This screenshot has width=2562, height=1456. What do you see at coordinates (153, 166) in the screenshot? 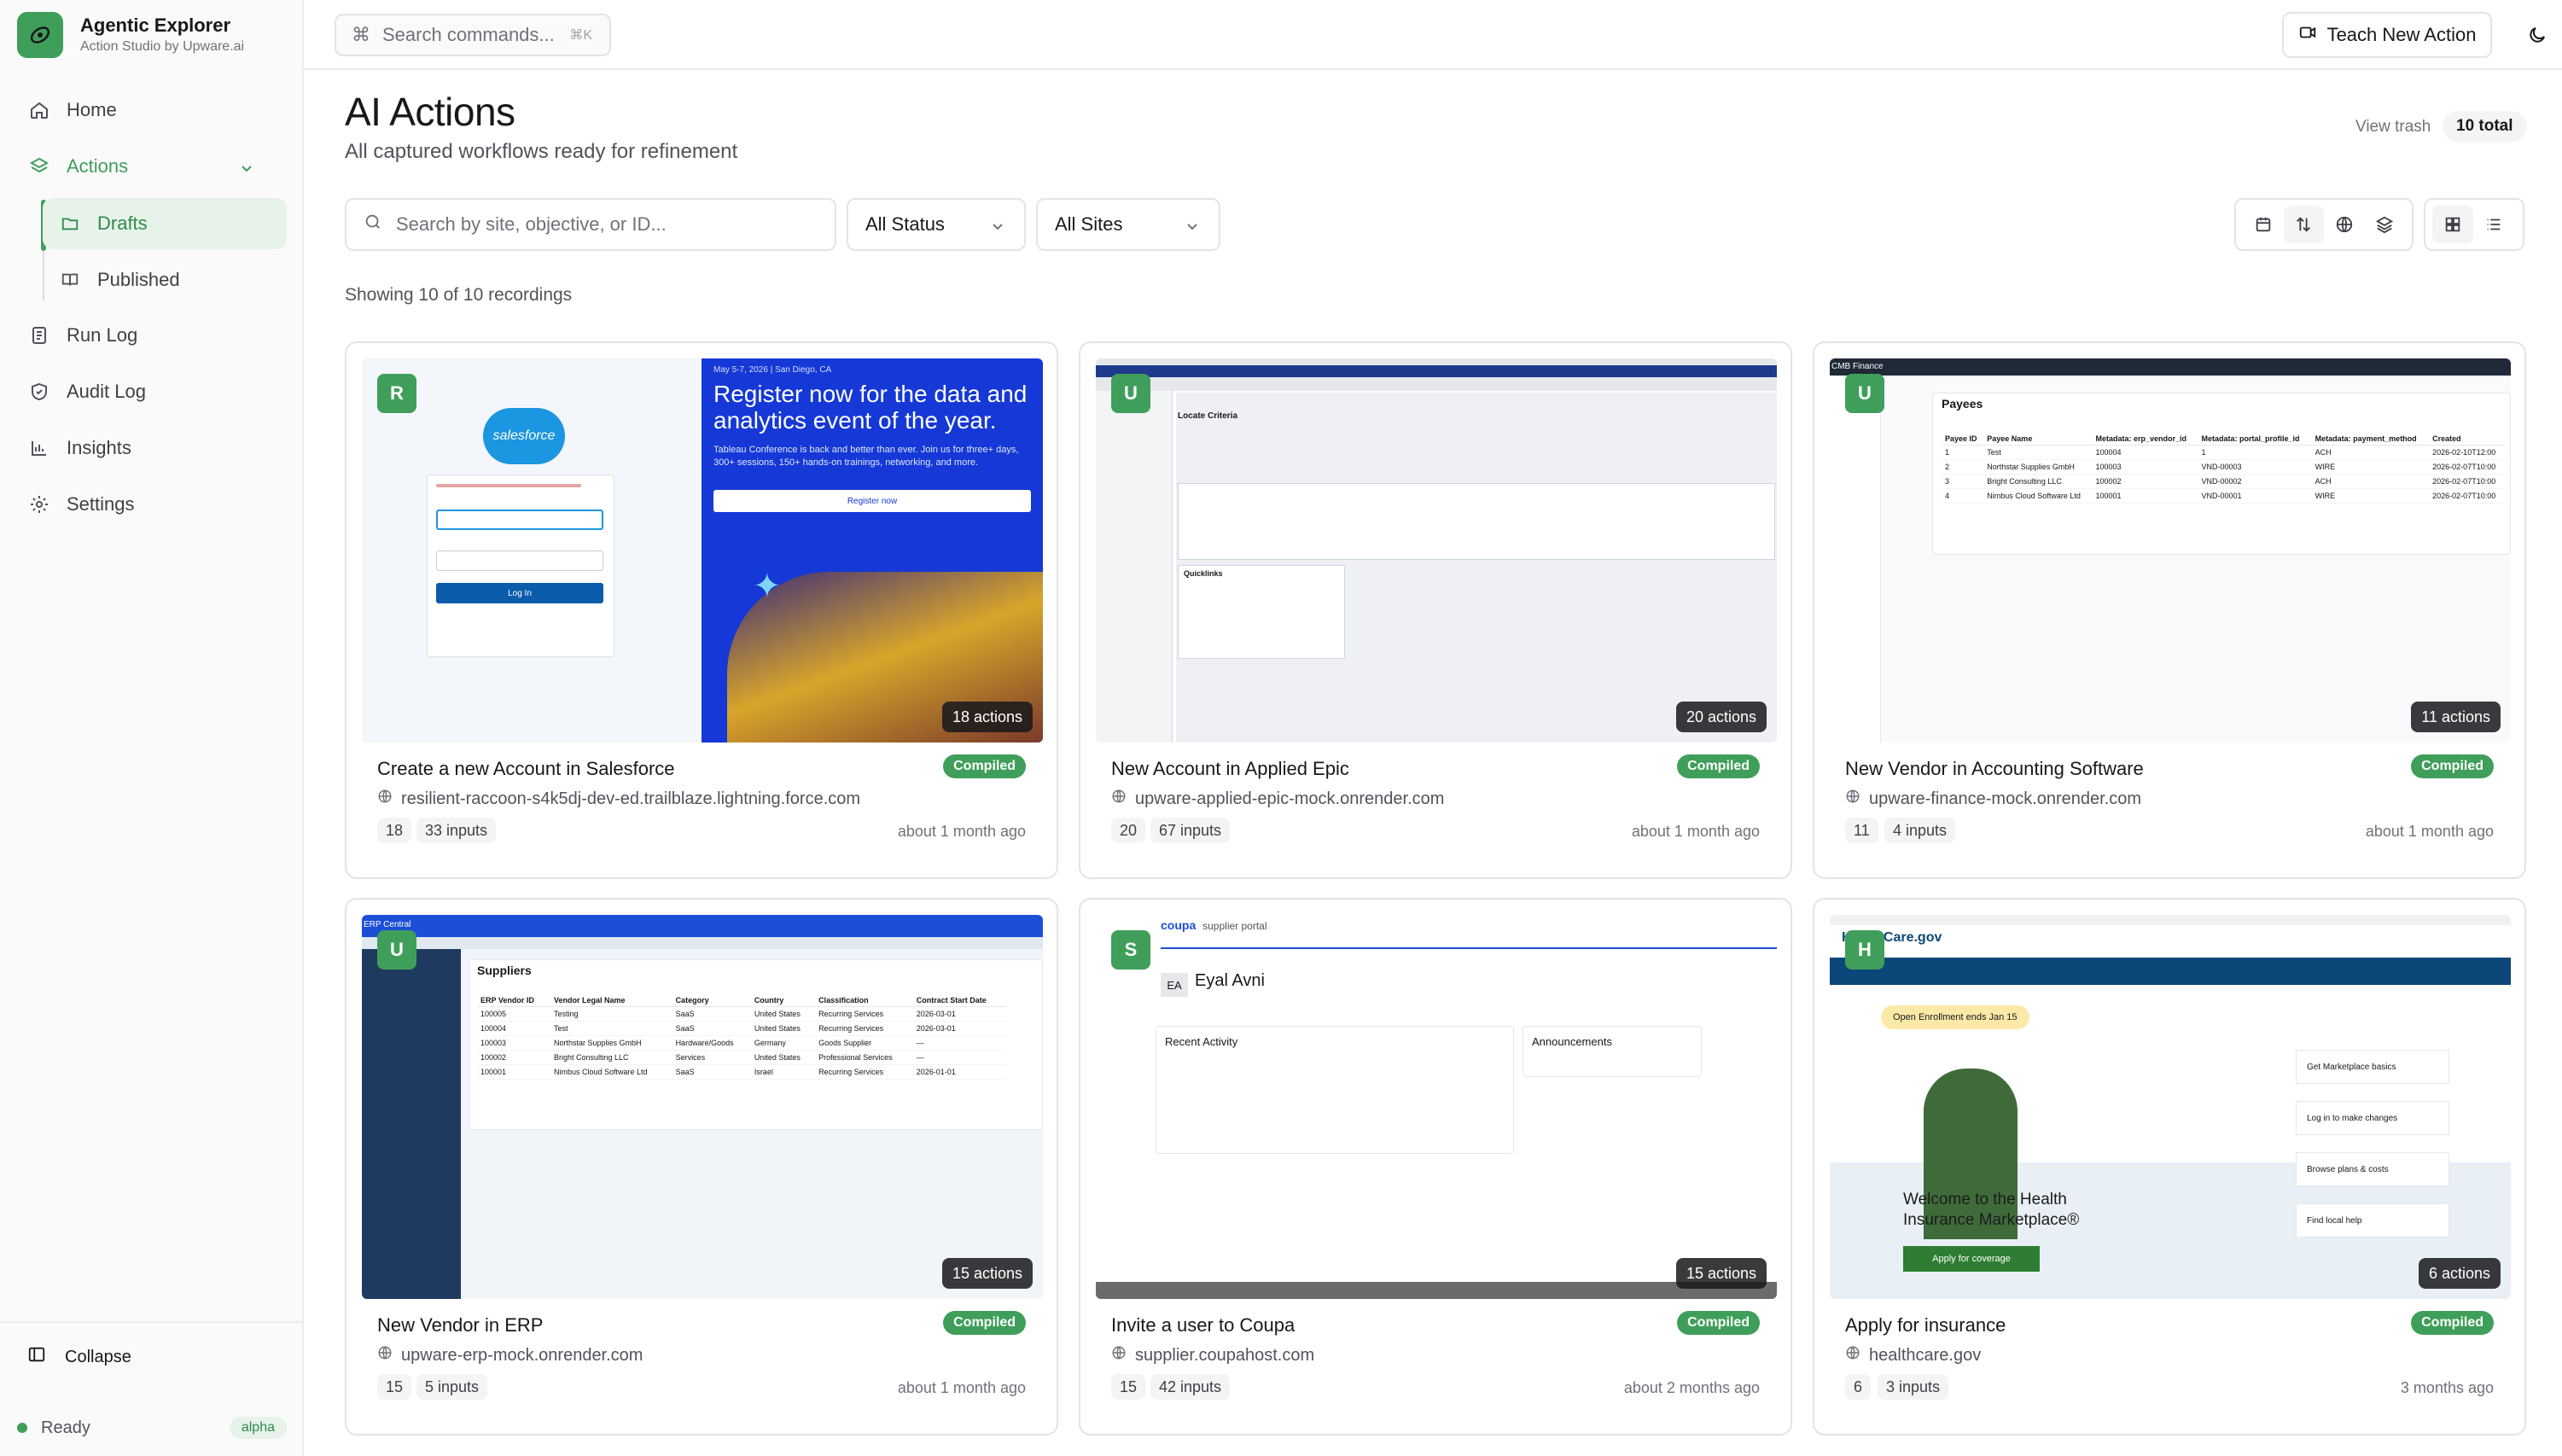
I see `sidebar-item-actions: Actions` at bounding box center [153, 166].